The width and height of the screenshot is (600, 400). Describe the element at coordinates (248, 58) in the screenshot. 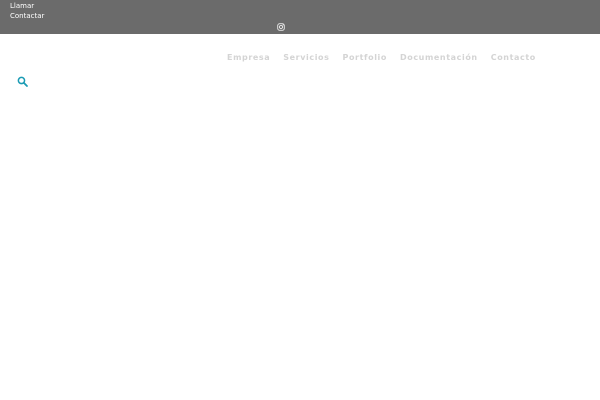

I see `nav-item-empresa: Empresa` at that location.